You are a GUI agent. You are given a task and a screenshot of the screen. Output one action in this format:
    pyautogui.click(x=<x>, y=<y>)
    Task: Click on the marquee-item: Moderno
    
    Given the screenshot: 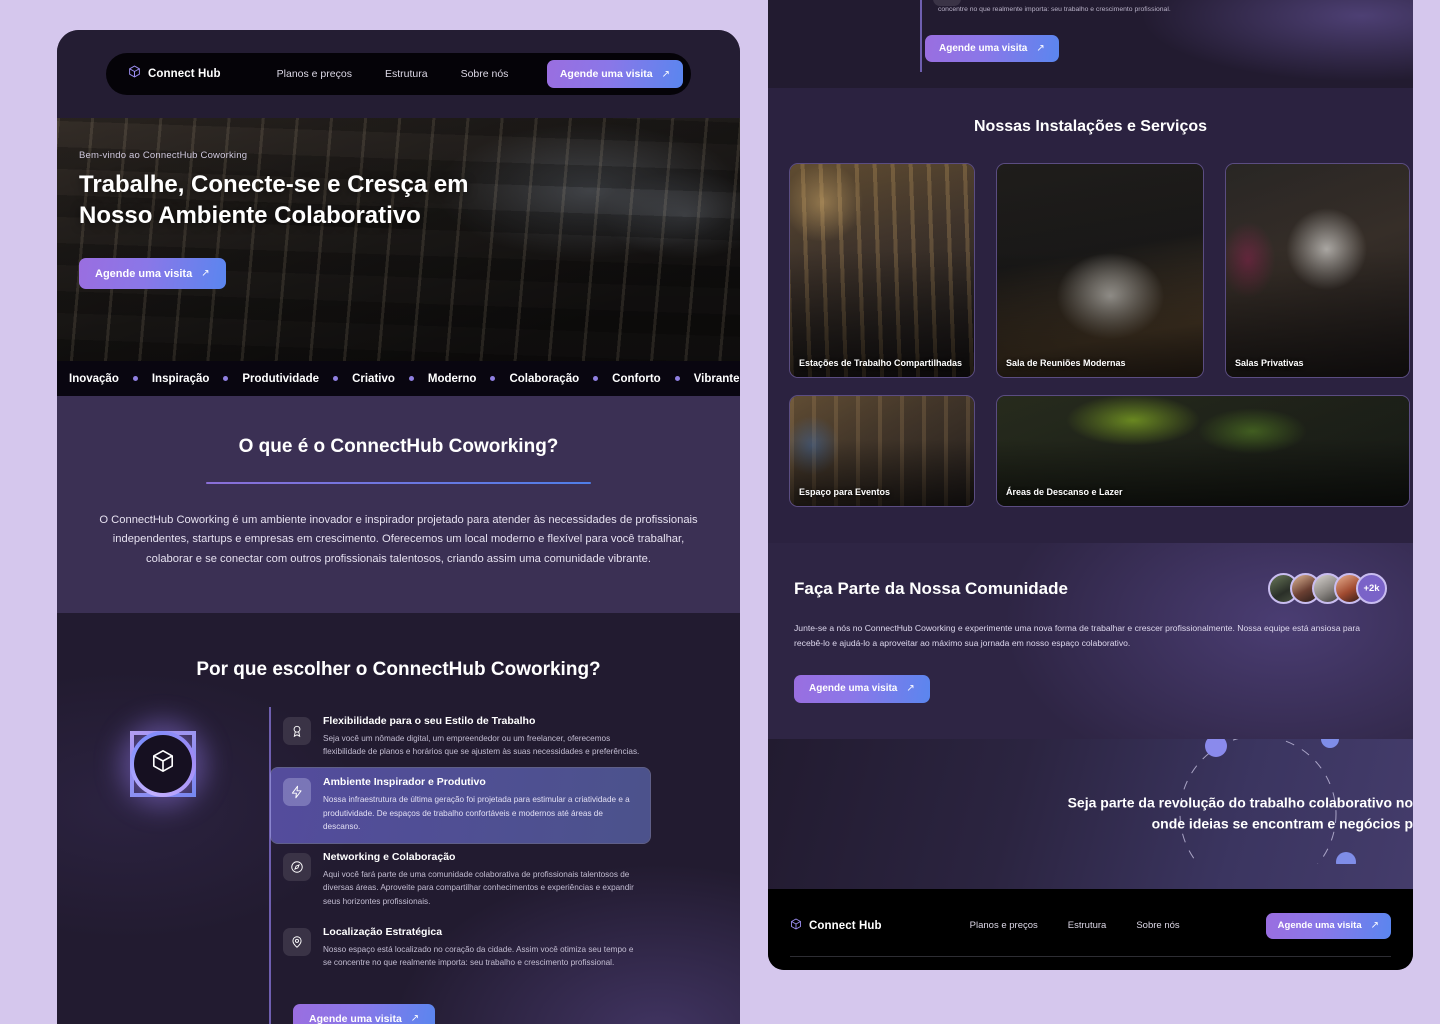 What is the action you would take?
    pyautogui.click(x=452, y=378)
    